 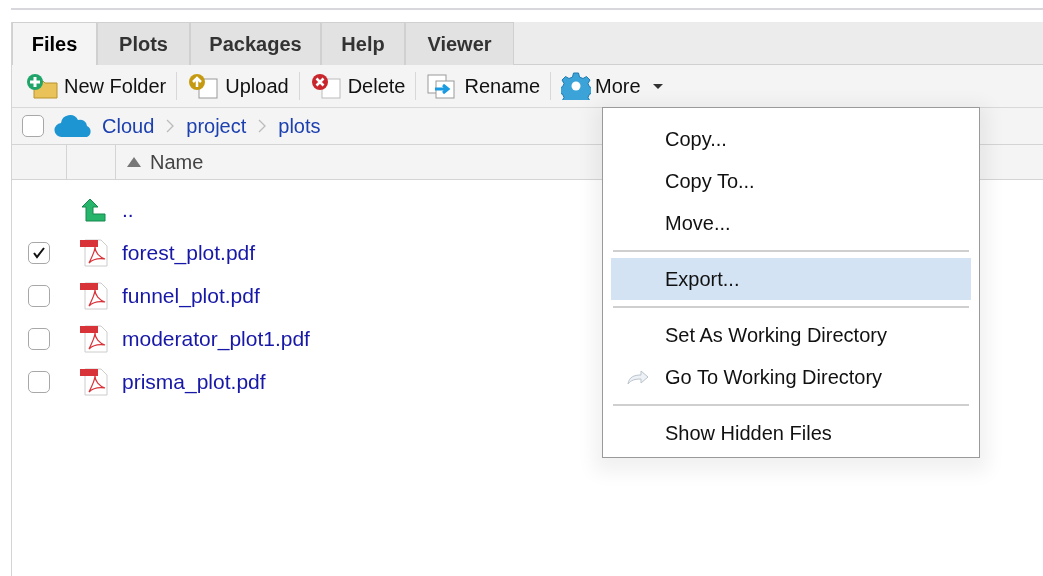 I want to click on toolbar-button: Rename, so click(x=483, y=86).